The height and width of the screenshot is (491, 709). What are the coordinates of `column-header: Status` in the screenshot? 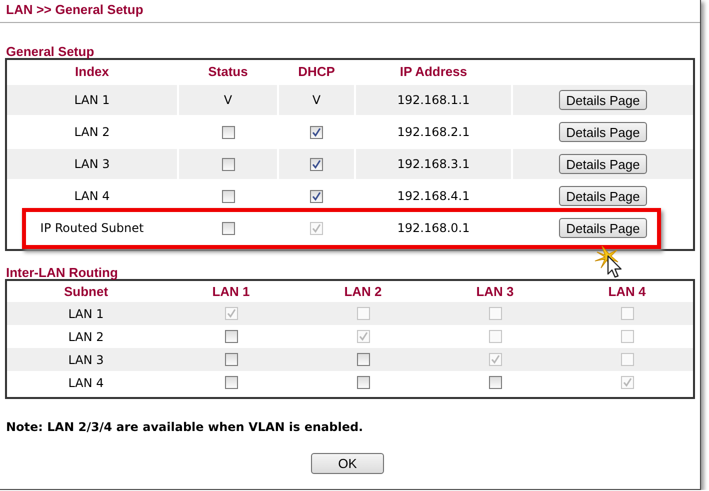 It's located at (228, 71).